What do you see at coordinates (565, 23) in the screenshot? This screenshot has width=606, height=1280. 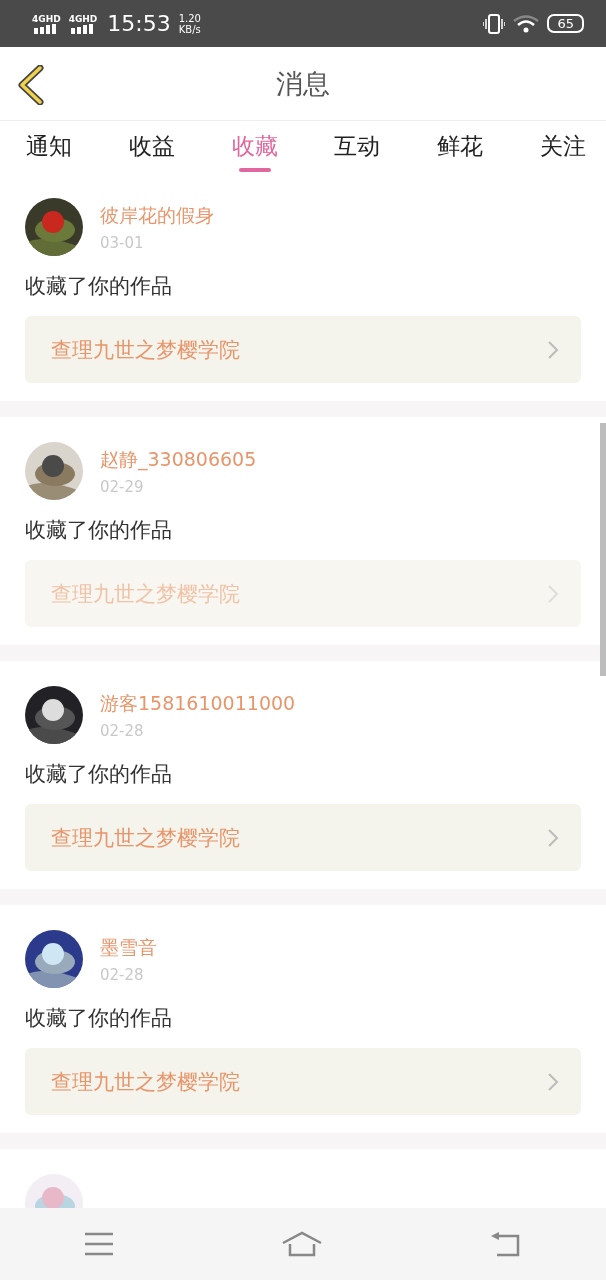 I see `battery-level: 65` at bounding box center [565, 23].